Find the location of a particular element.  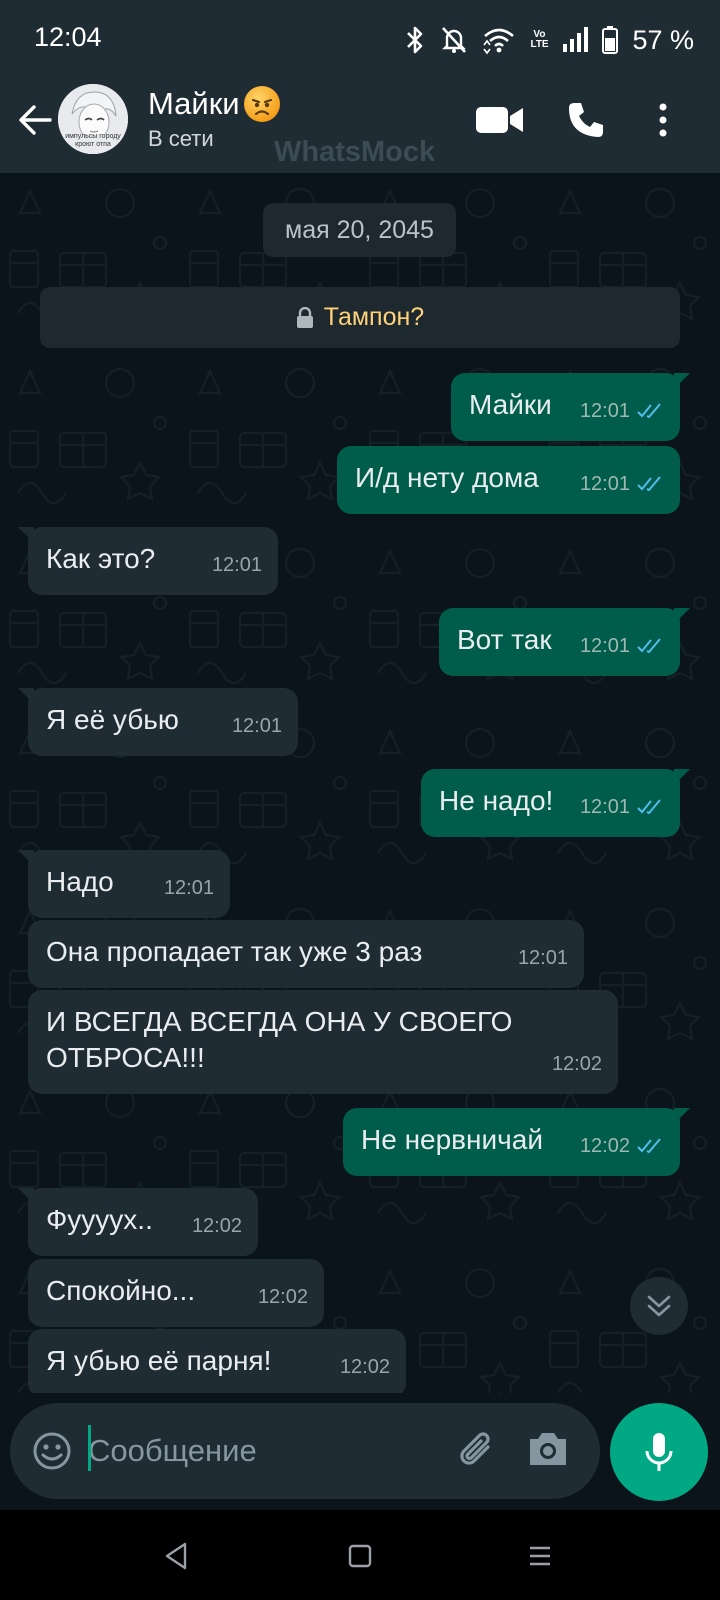

watermark: WhatsMock is located at coordinates (355, 152).